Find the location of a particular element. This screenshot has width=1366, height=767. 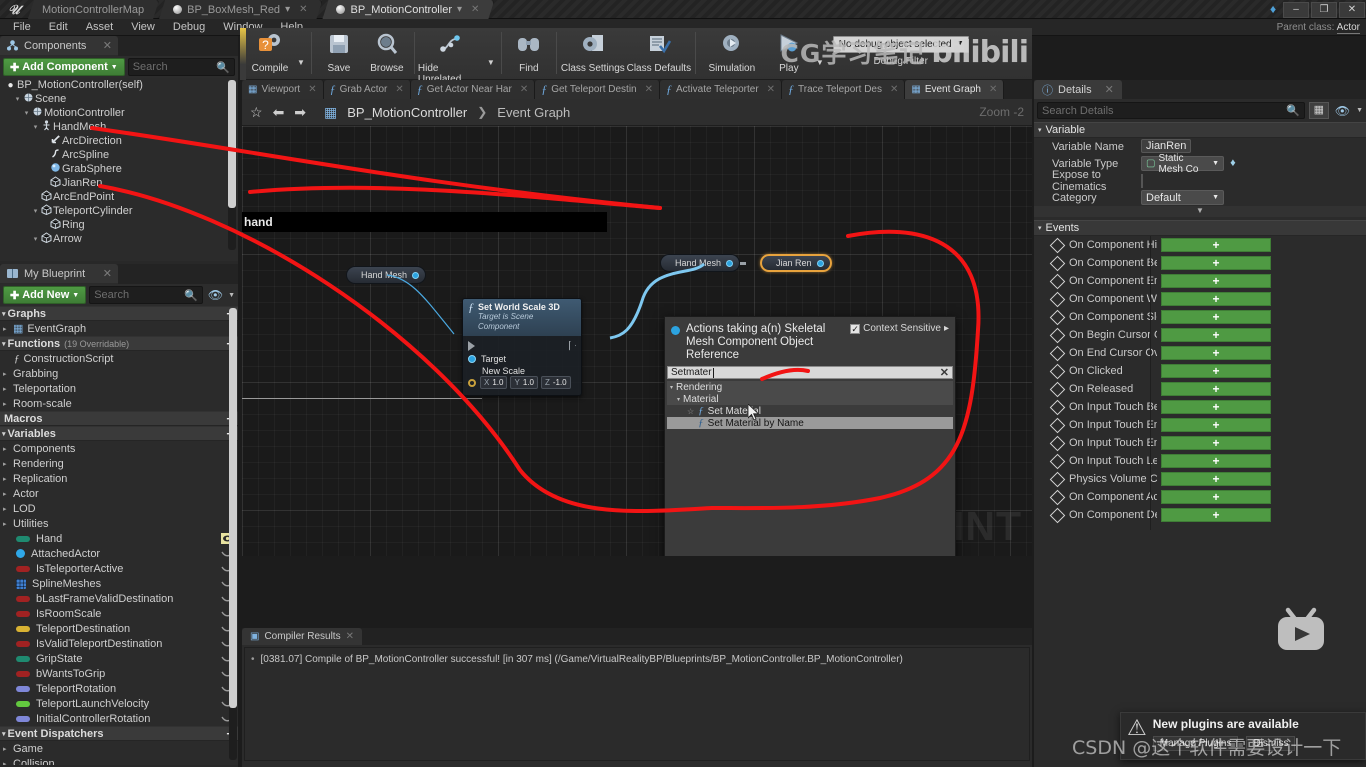

components-tree-item: GrabSphere is located at coordinates (119, 169).